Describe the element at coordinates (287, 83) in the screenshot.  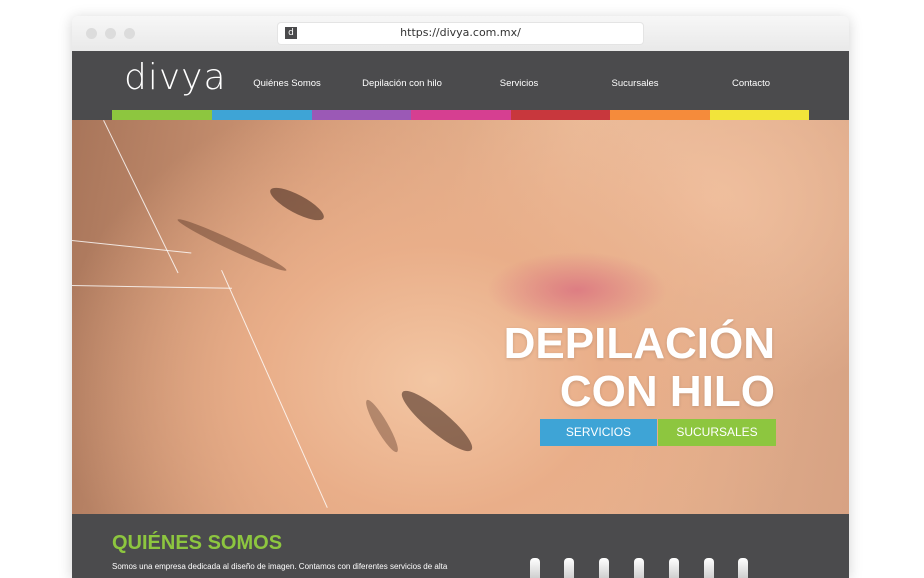
I see `nav-quienes-somos: Quiénes Somos` at that location.